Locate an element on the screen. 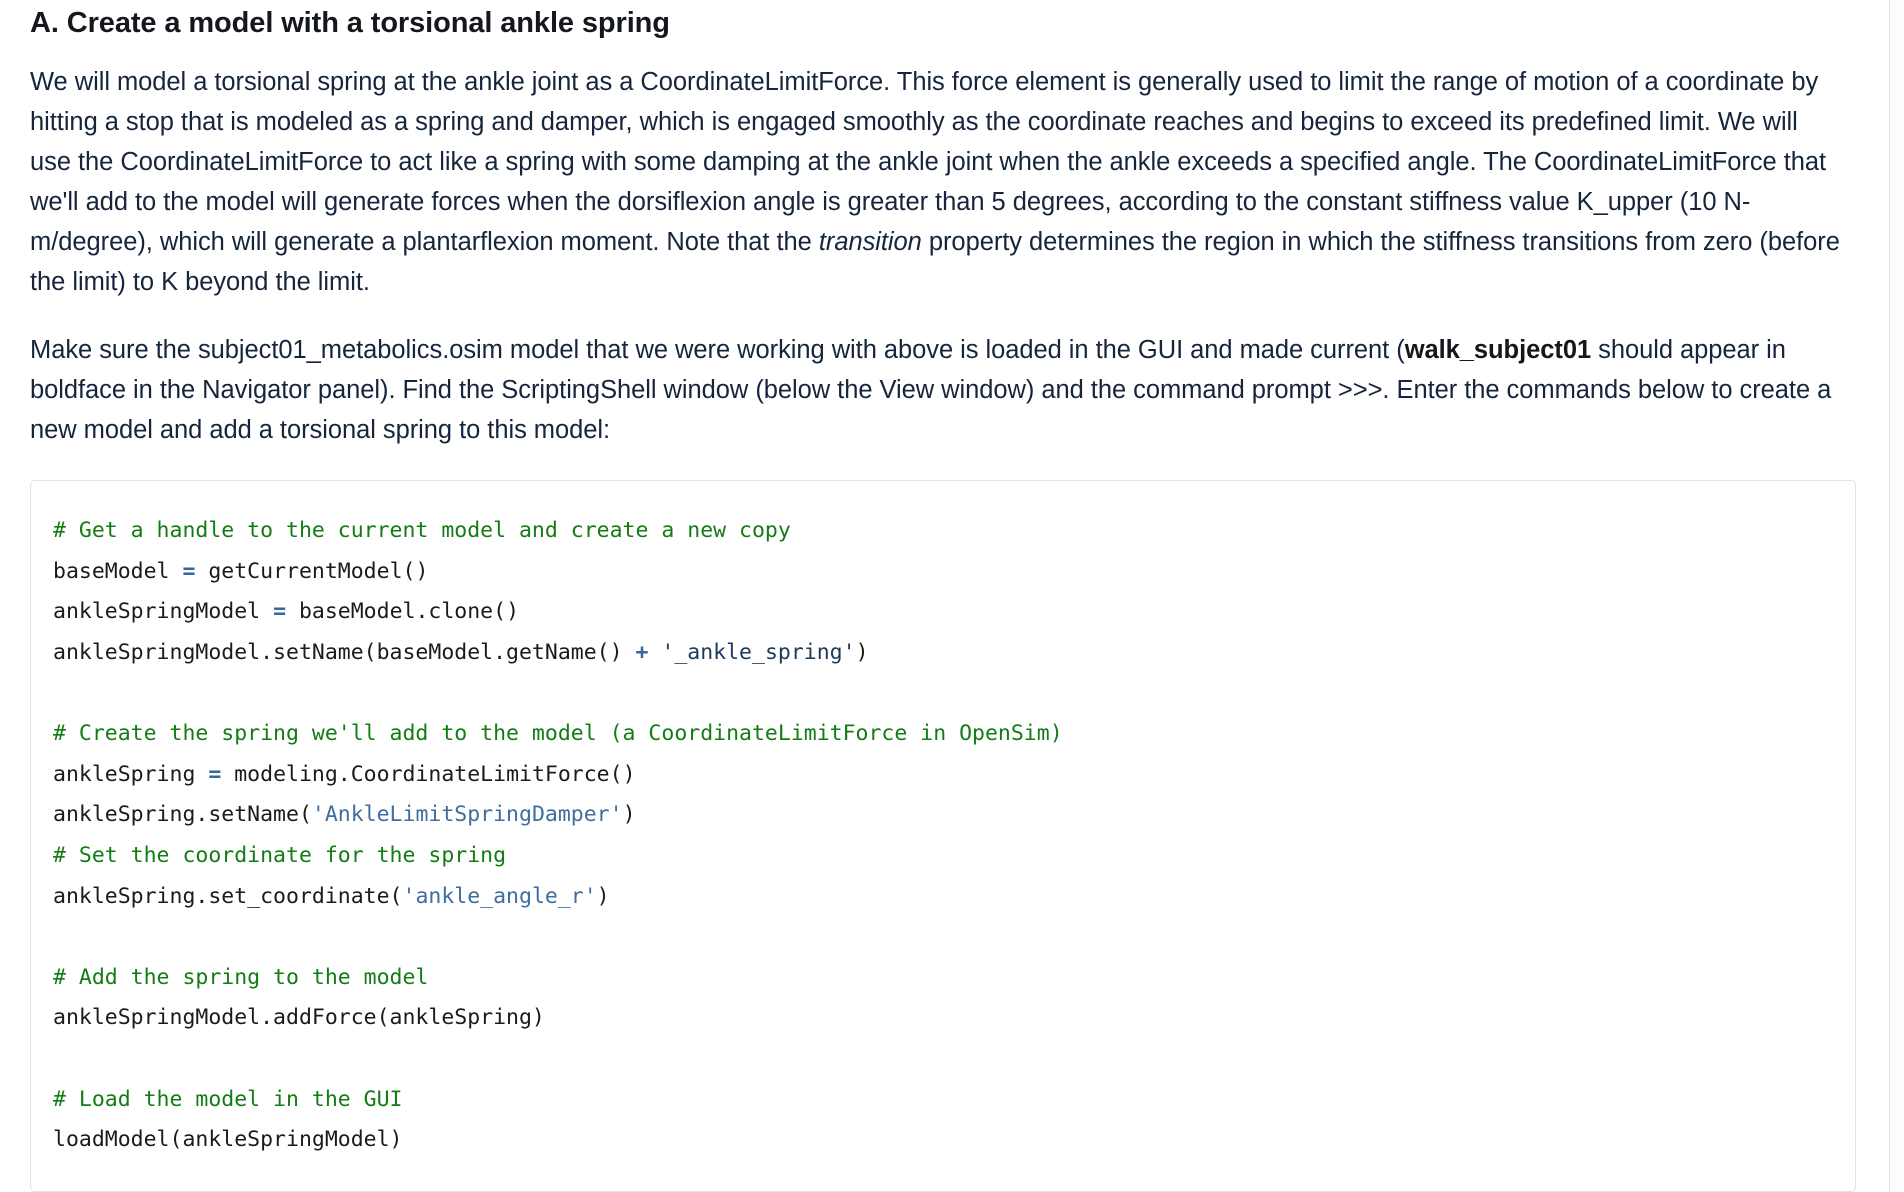 This screenshot has height=1192, width=1904. code-token-plain: ankleSpringModel is located at coordinates (163, 612).